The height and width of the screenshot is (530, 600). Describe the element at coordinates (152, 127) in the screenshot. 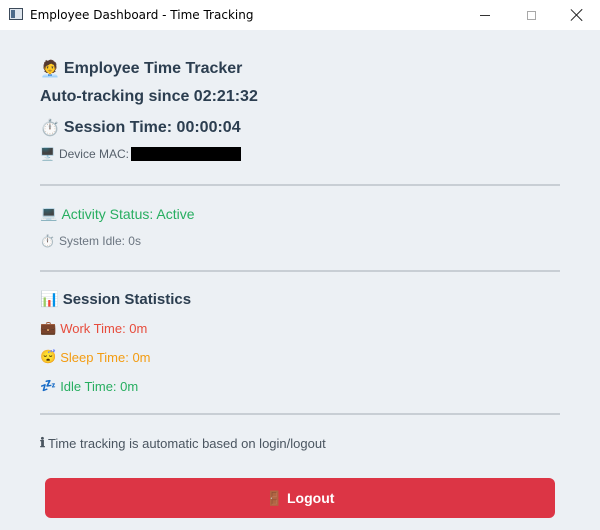

I see `session-time-text: Session Time: 00:00:04` at that location.